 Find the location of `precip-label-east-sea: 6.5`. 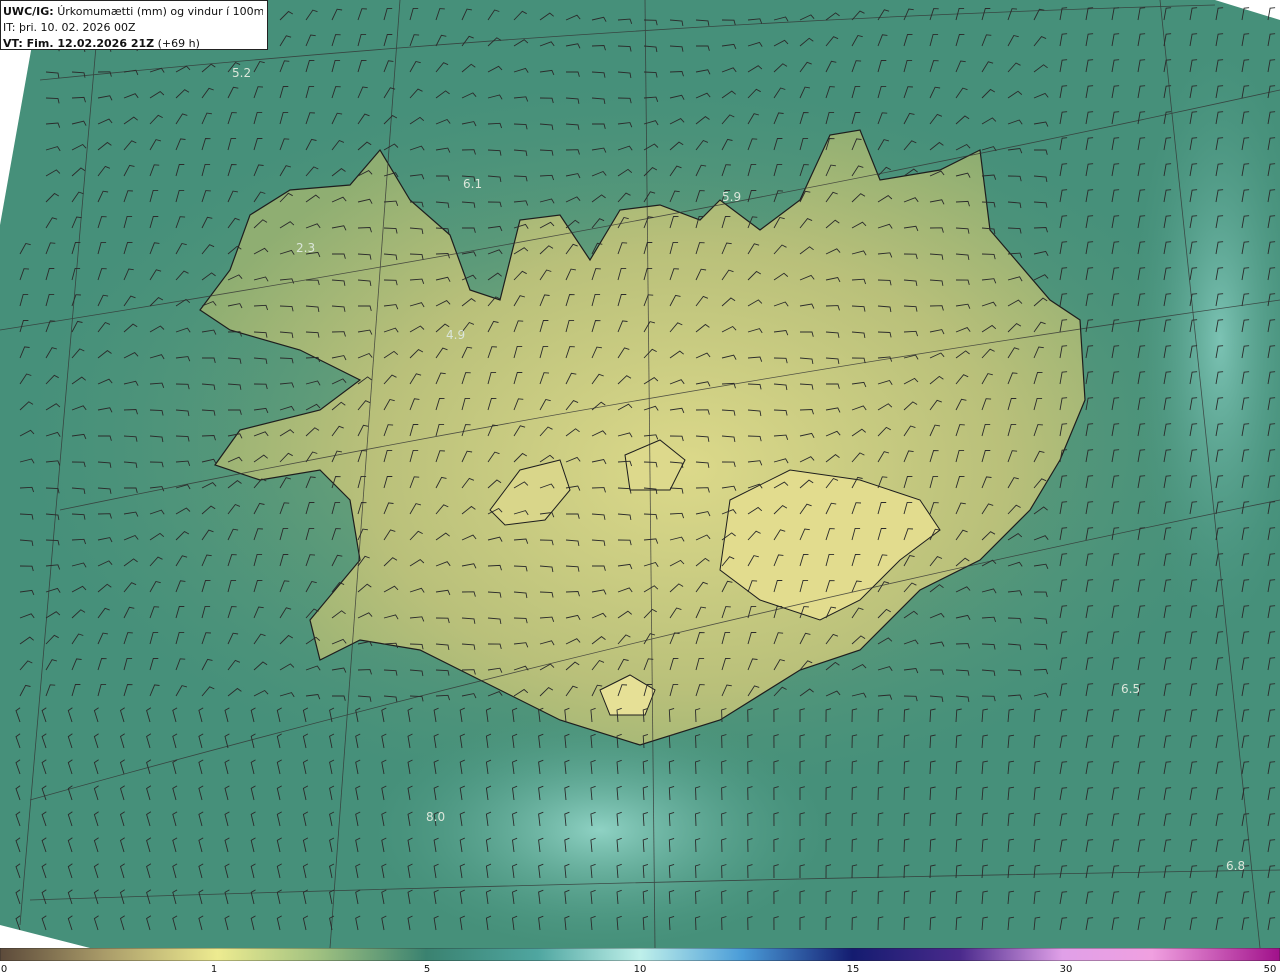

precip-label-east-sea: 6.5 is located at coordinates (1130, 689).